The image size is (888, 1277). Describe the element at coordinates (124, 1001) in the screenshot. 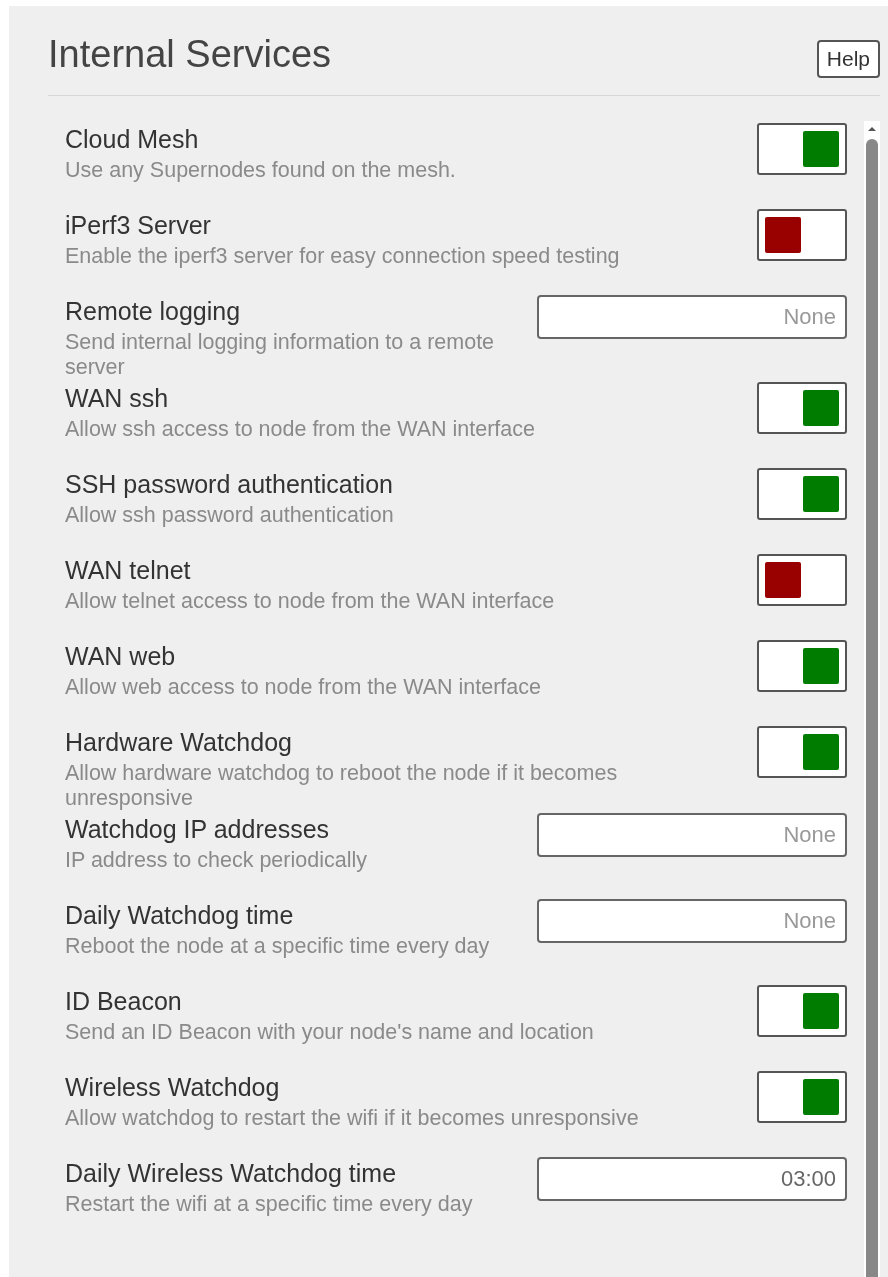

I see `setting-label: ID Beacon` at that location.